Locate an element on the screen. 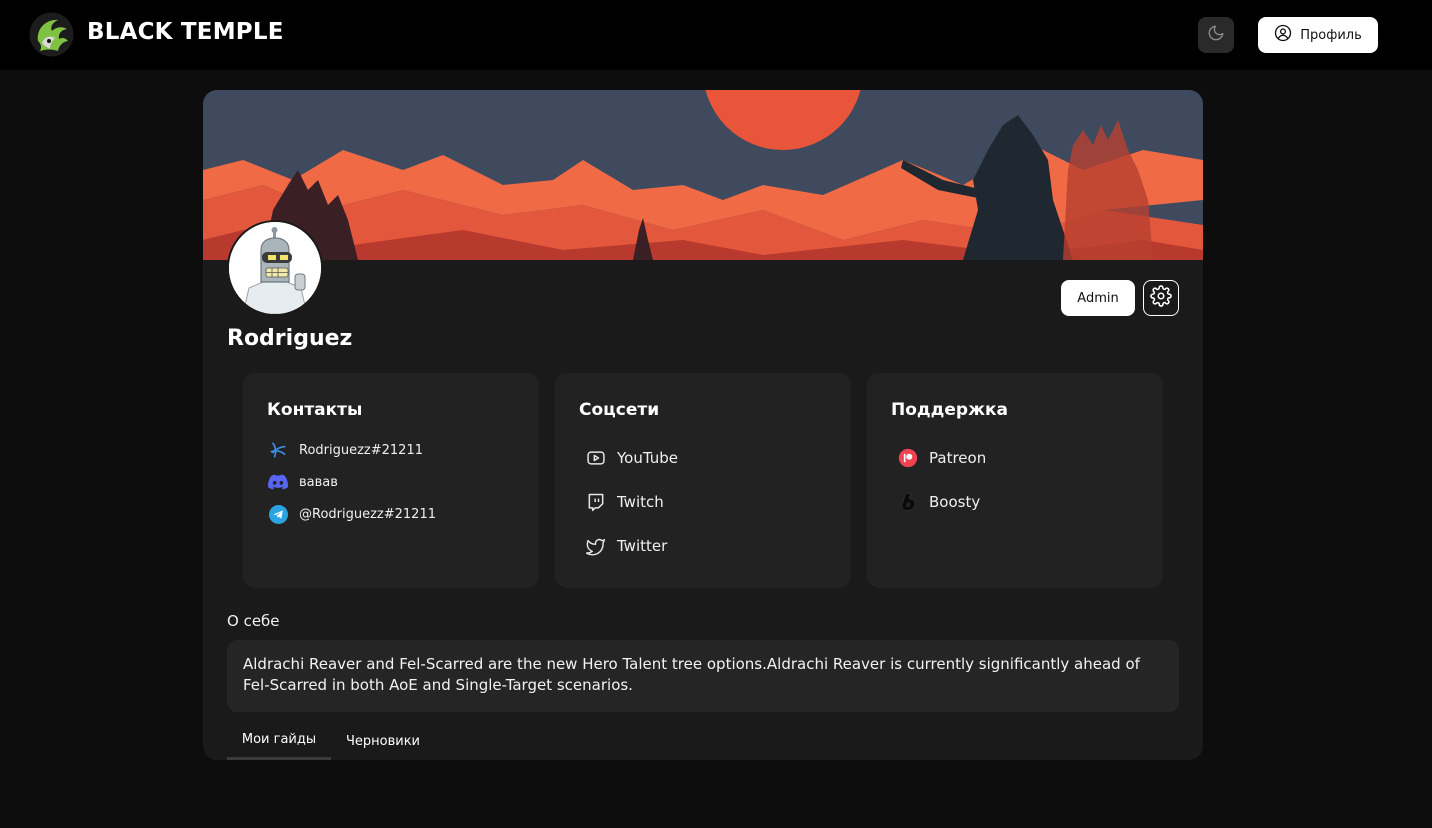 This screenshot has height=828, width=1432. contact-battlenet: Rodriguezz#21211 is located at coordinates (345, 450).